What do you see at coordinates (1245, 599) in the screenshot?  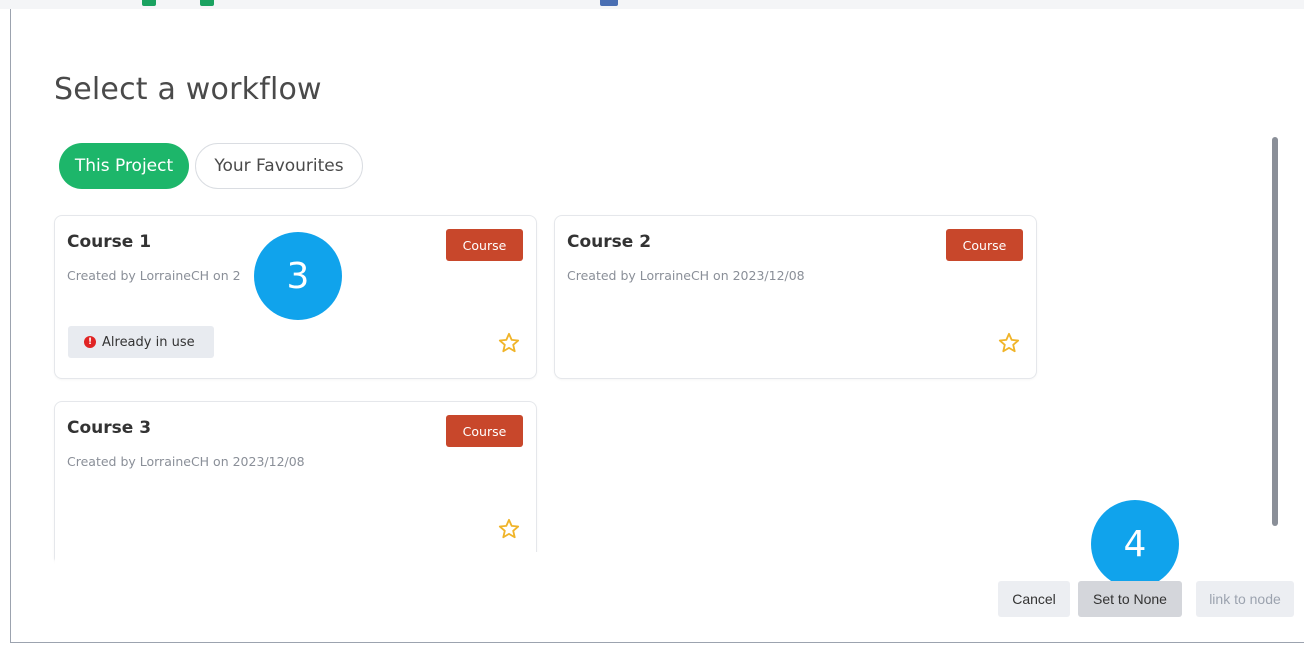 I see `link-to-node-button: link to node` at bounding box center [1245, 599].